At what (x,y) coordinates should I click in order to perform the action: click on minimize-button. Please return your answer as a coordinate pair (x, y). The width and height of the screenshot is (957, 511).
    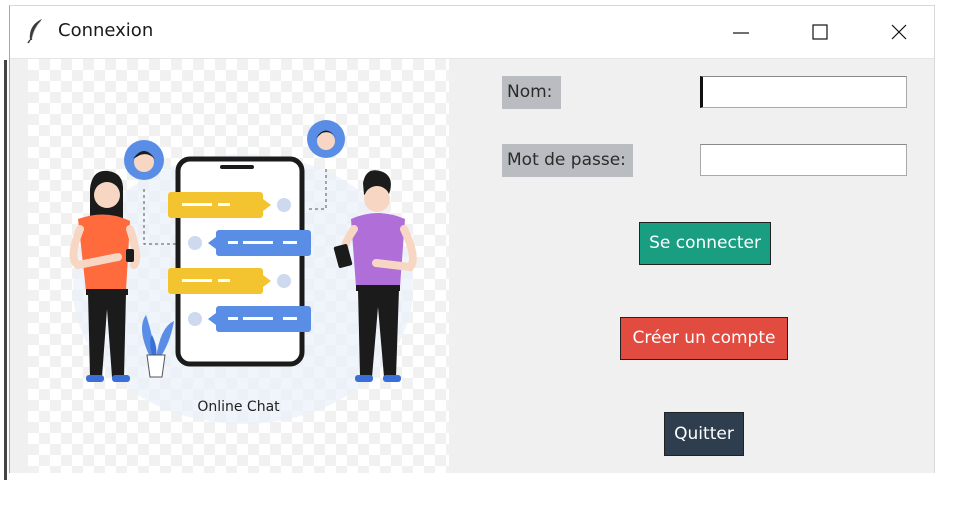
    Looking at the image, I should click on (741, 32).